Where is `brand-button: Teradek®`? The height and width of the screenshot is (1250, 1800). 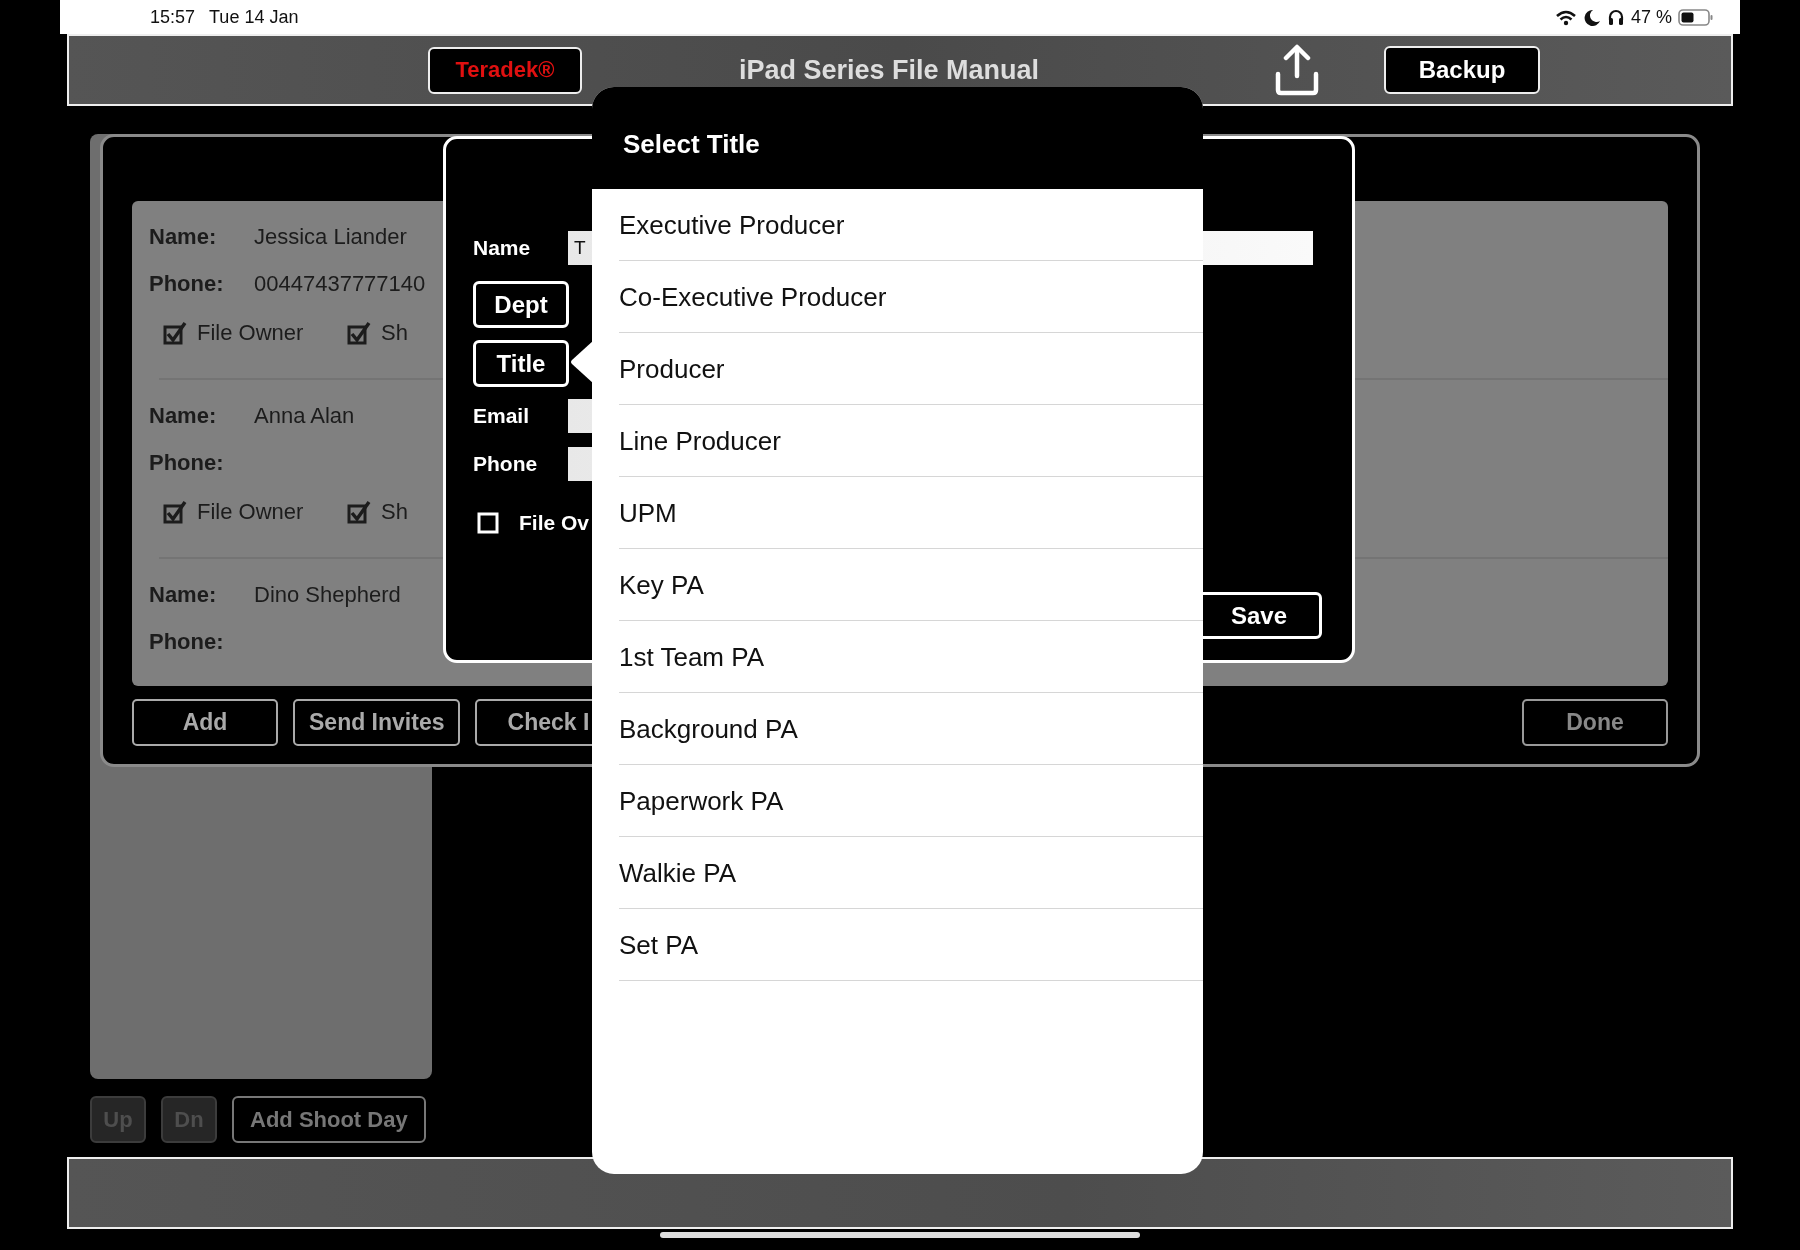 brand-button: Teradek® is located at coordinates (505, 70).